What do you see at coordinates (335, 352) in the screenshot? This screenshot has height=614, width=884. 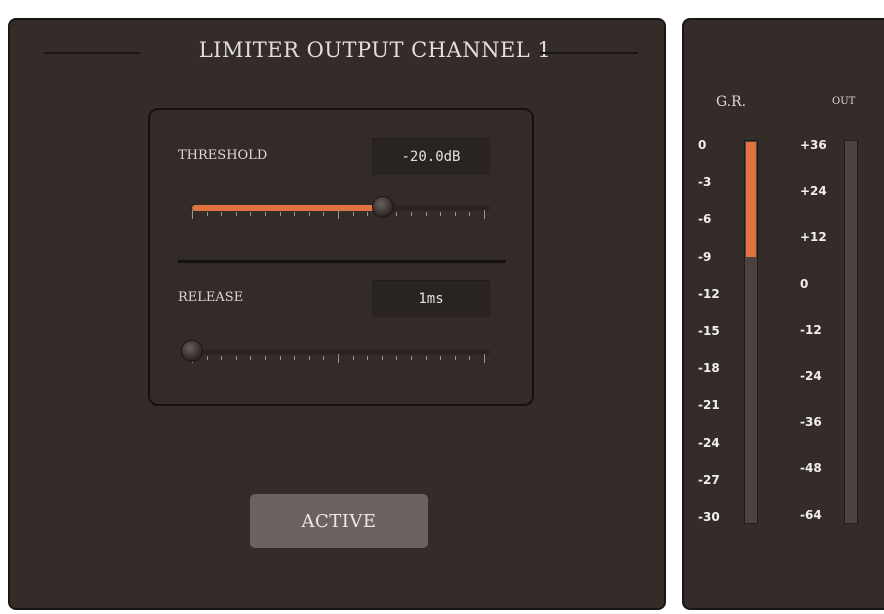 I see `release-slider` at bounding box center [335, 352].